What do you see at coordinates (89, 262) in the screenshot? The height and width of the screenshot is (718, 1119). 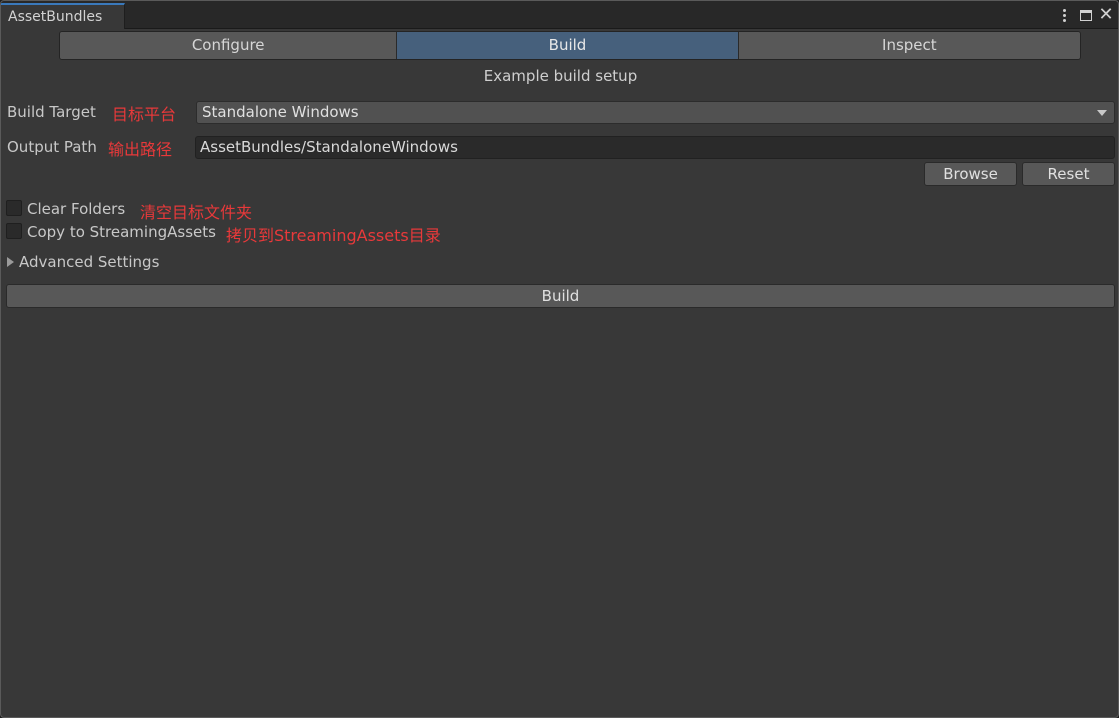 I see `advanced-settings-foldout: Advanced Settings` at bounding box center [89, 262].